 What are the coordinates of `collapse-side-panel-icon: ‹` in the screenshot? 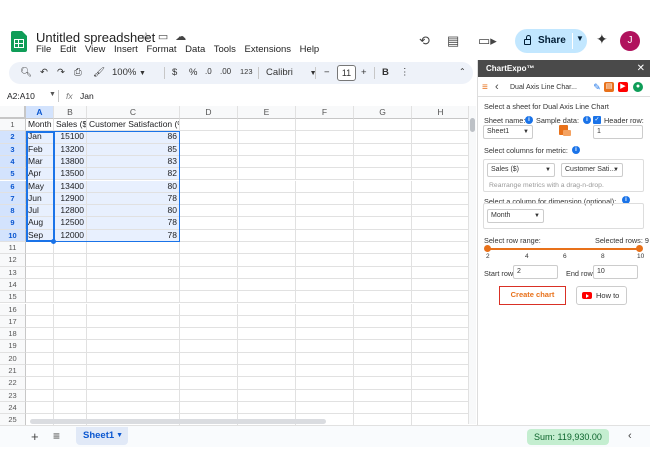 It's located at (630, 436).